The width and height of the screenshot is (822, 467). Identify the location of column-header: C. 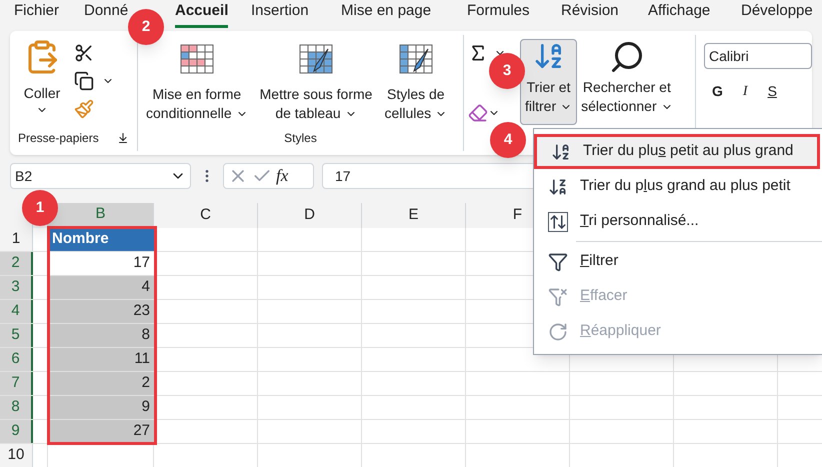
(205, 215).